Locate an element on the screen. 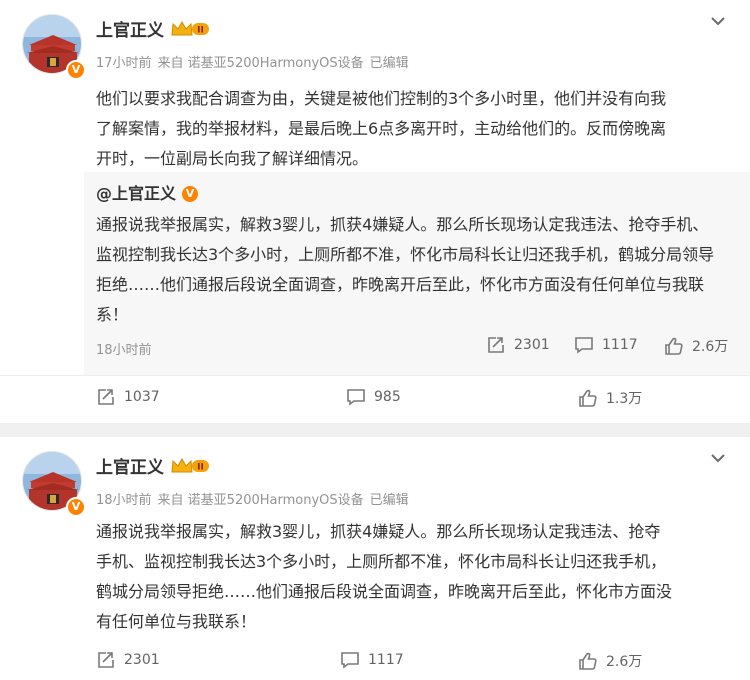  repost-like-button: 2.6万 is located at coordinates (696, 346).